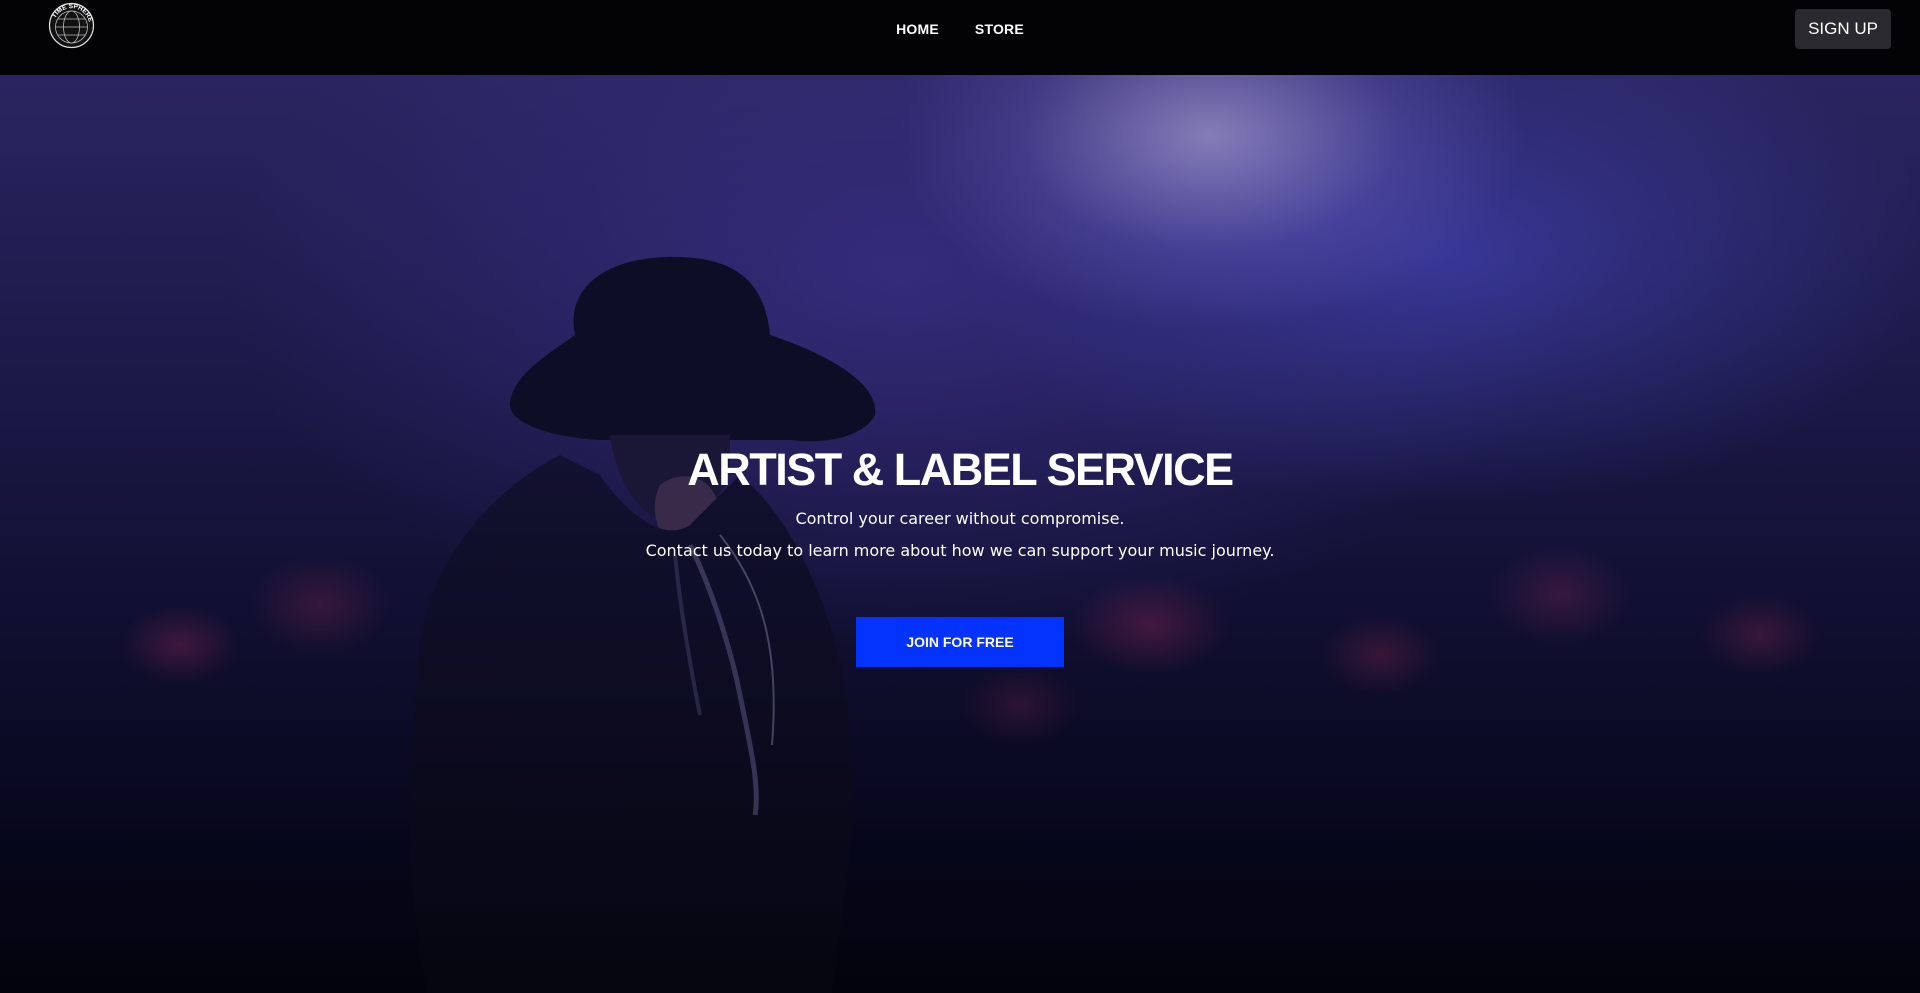 This screenshot has height=993, width=1920. I want to click on hero-title: ARTIST & LABEL SERVICE, so click(960, 469).